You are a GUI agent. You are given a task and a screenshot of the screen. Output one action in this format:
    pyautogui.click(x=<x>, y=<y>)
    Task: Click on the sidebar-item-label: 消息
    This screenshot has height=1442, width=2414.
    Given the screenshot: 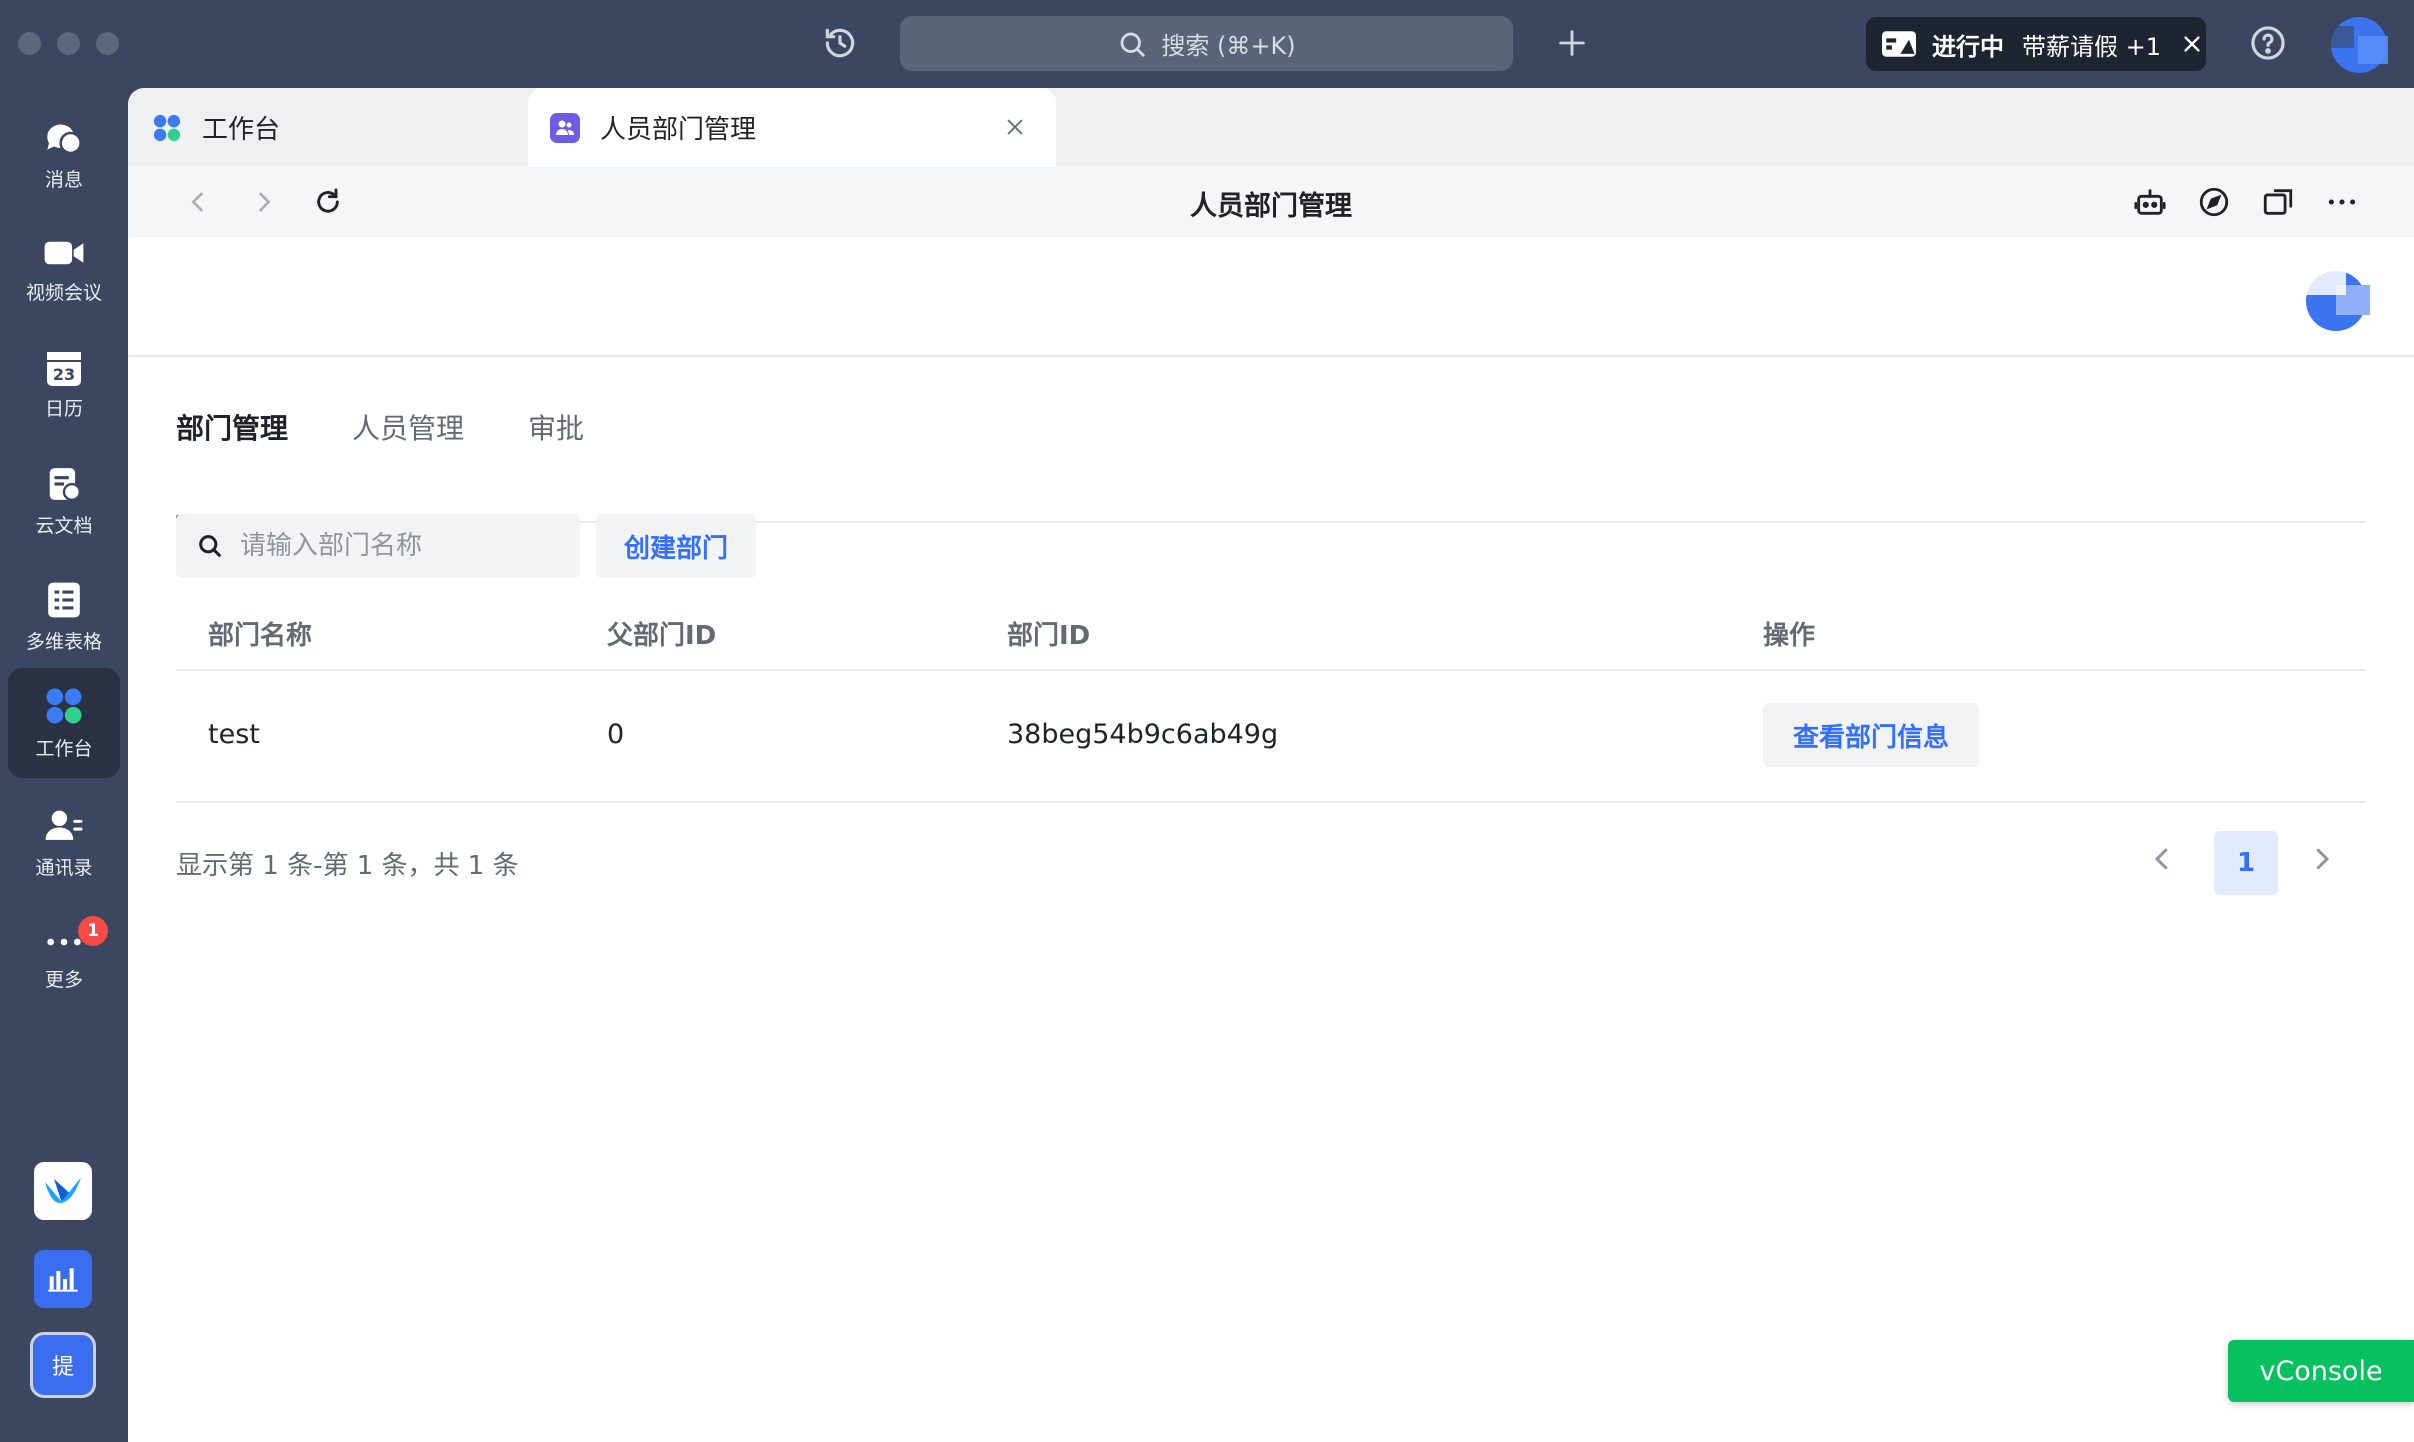 What is the action you would take?
    pyautogui.click(x=63, y=179)
    